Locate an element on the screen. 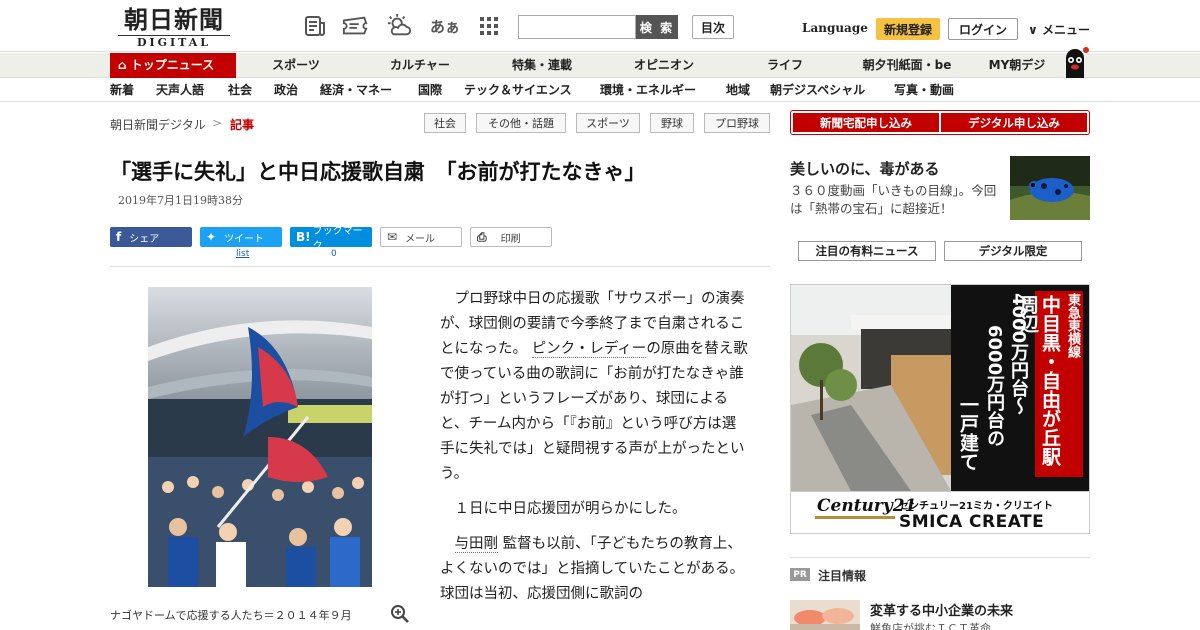  print-button: ⎙ 印刷 is located at coordinates (511, 237).